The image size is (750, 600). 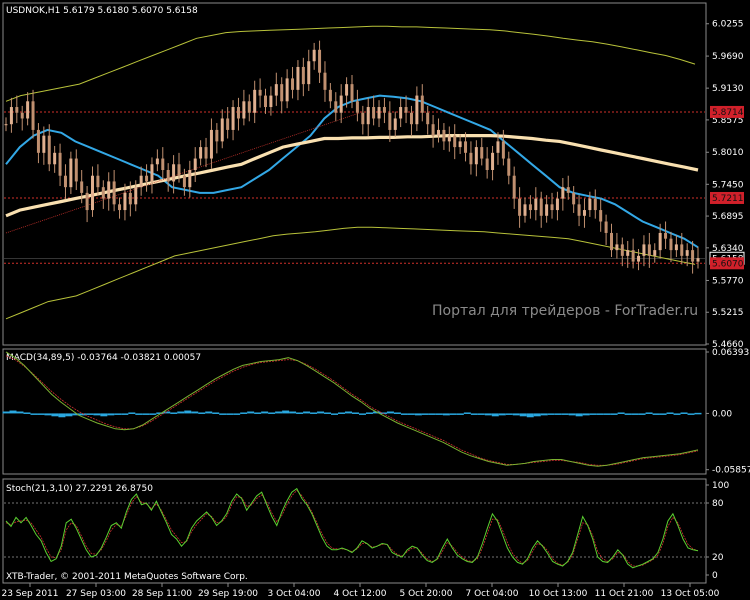 I want to click on stoch-tick-label: 0, so click(x=715, y=576).